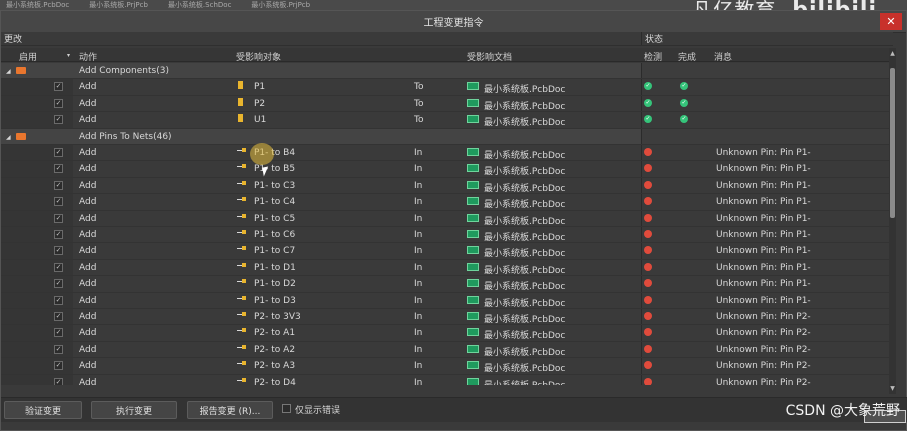  What do you see at coordinates (275, 169) in the screenshot?
I see `row-object: P1- to B5` at bounding box center [275, 169].